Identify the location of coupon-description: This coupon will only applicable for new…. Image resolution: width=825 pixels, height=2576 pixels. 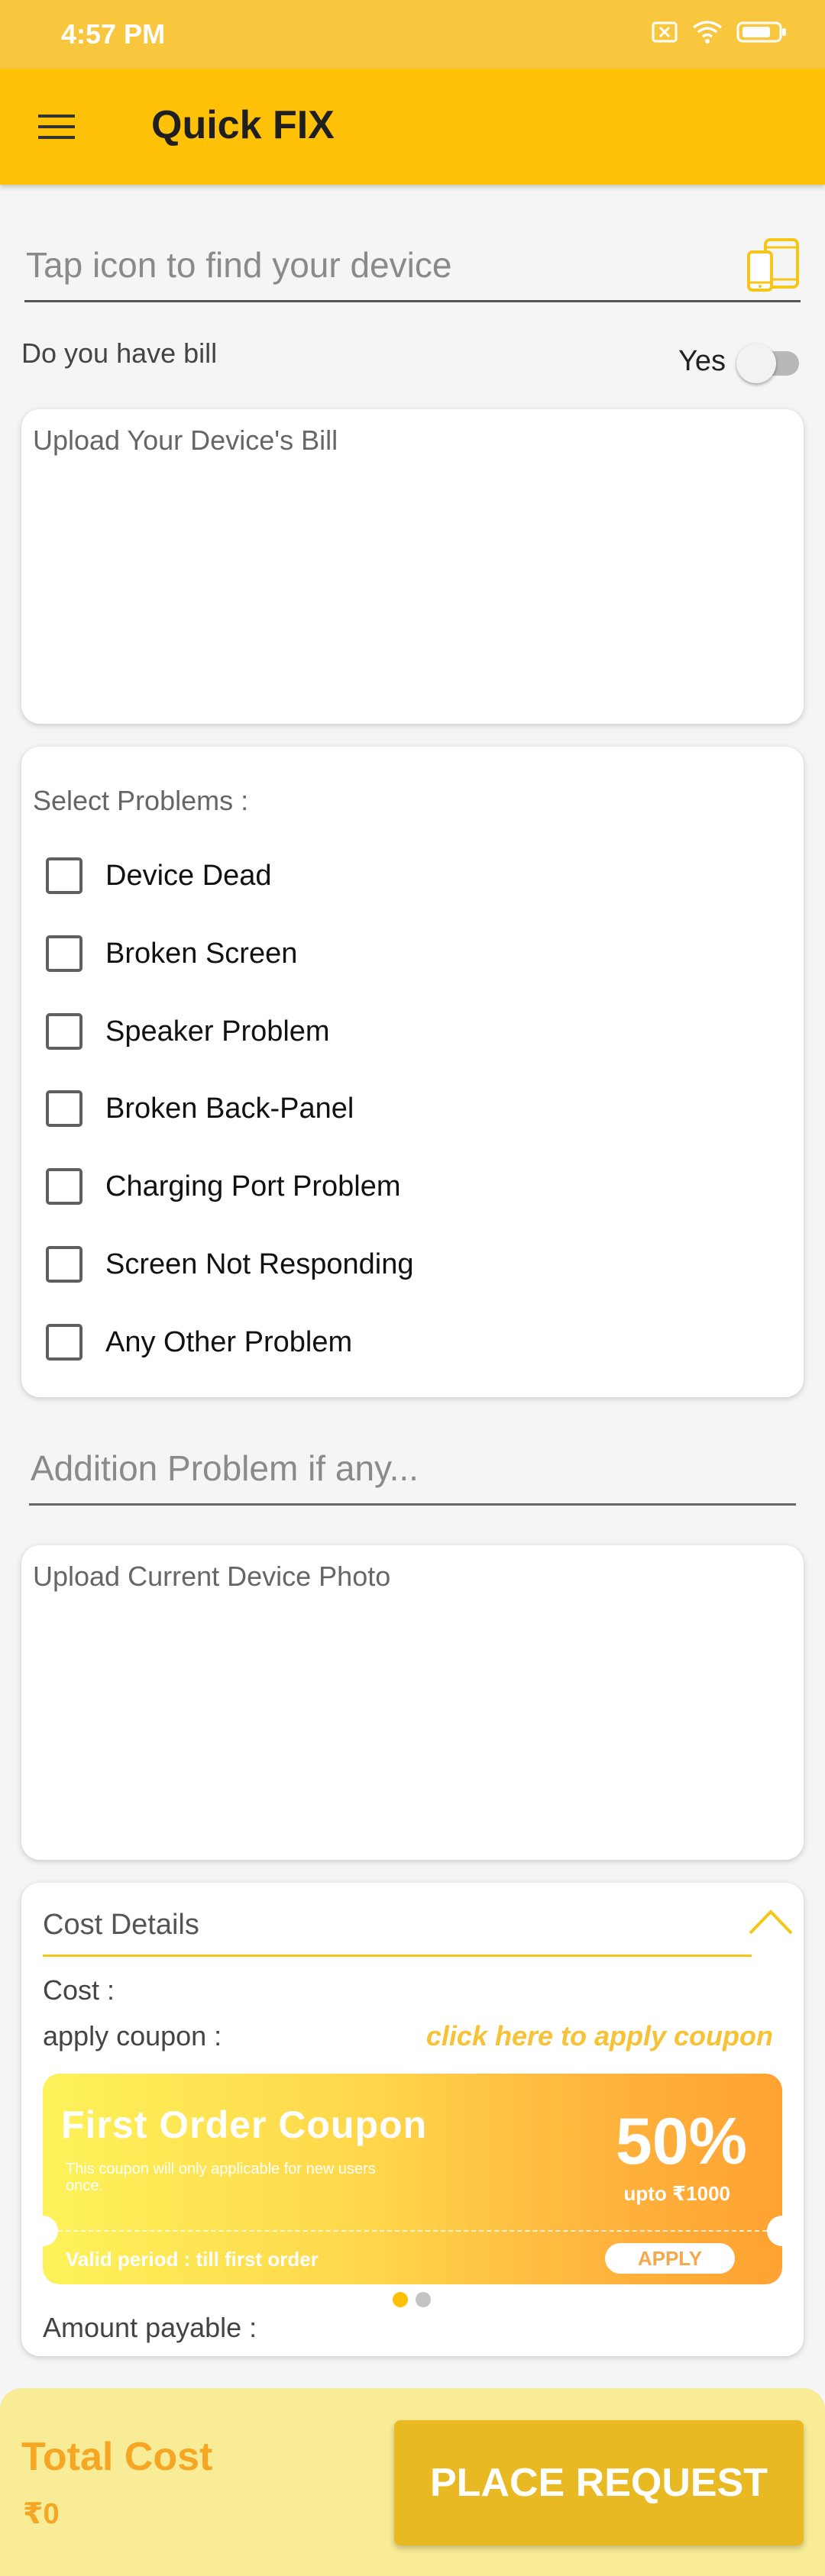
(221, 2177).